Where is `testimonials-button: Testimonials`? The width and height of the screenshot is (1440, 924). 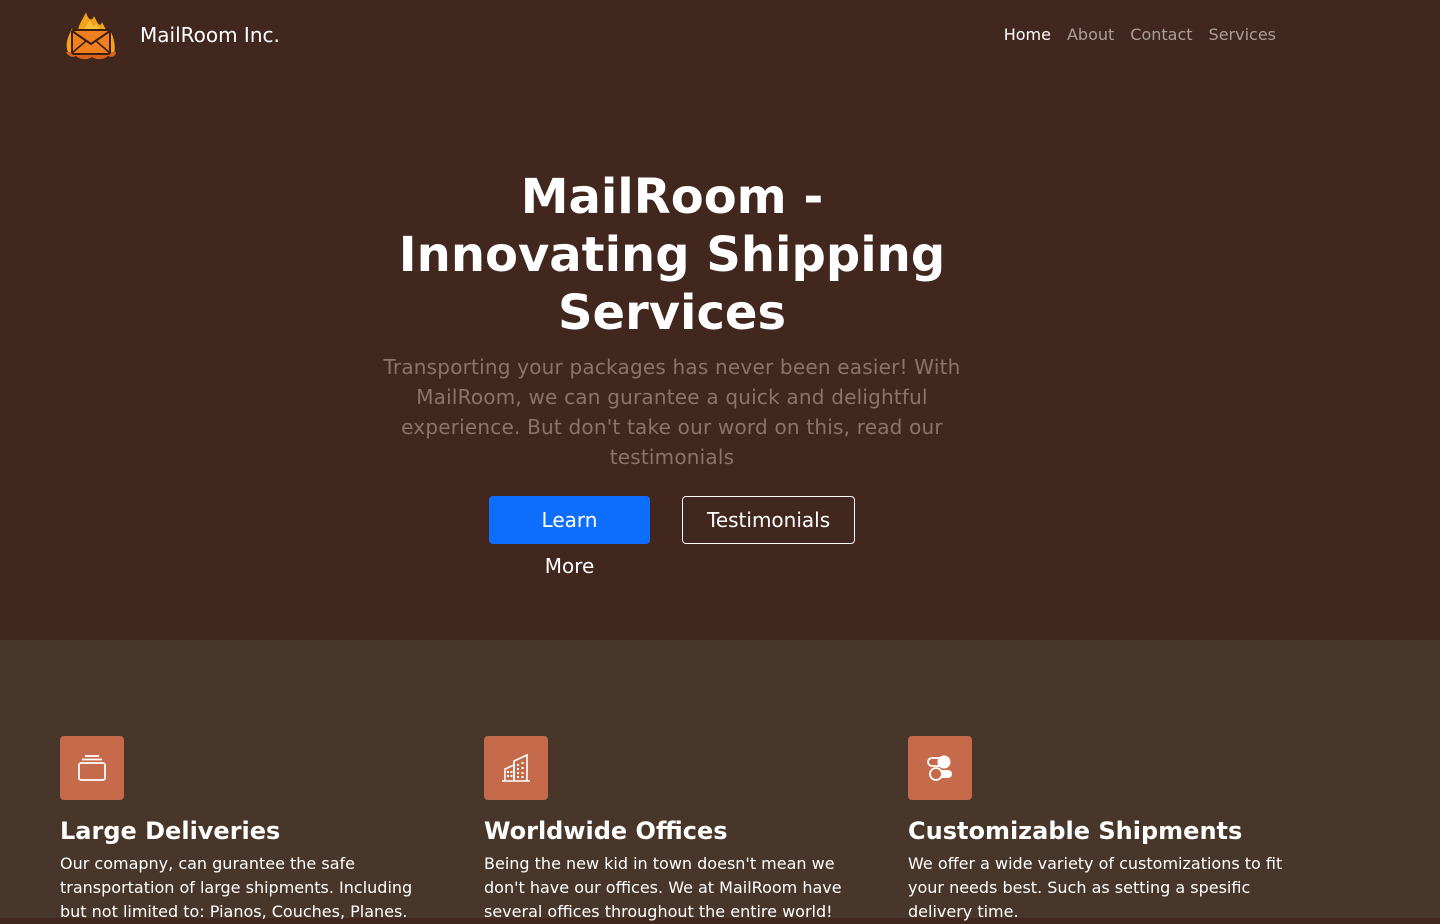 testimonials-button: Testimonials is located at coordinates (768, 520).